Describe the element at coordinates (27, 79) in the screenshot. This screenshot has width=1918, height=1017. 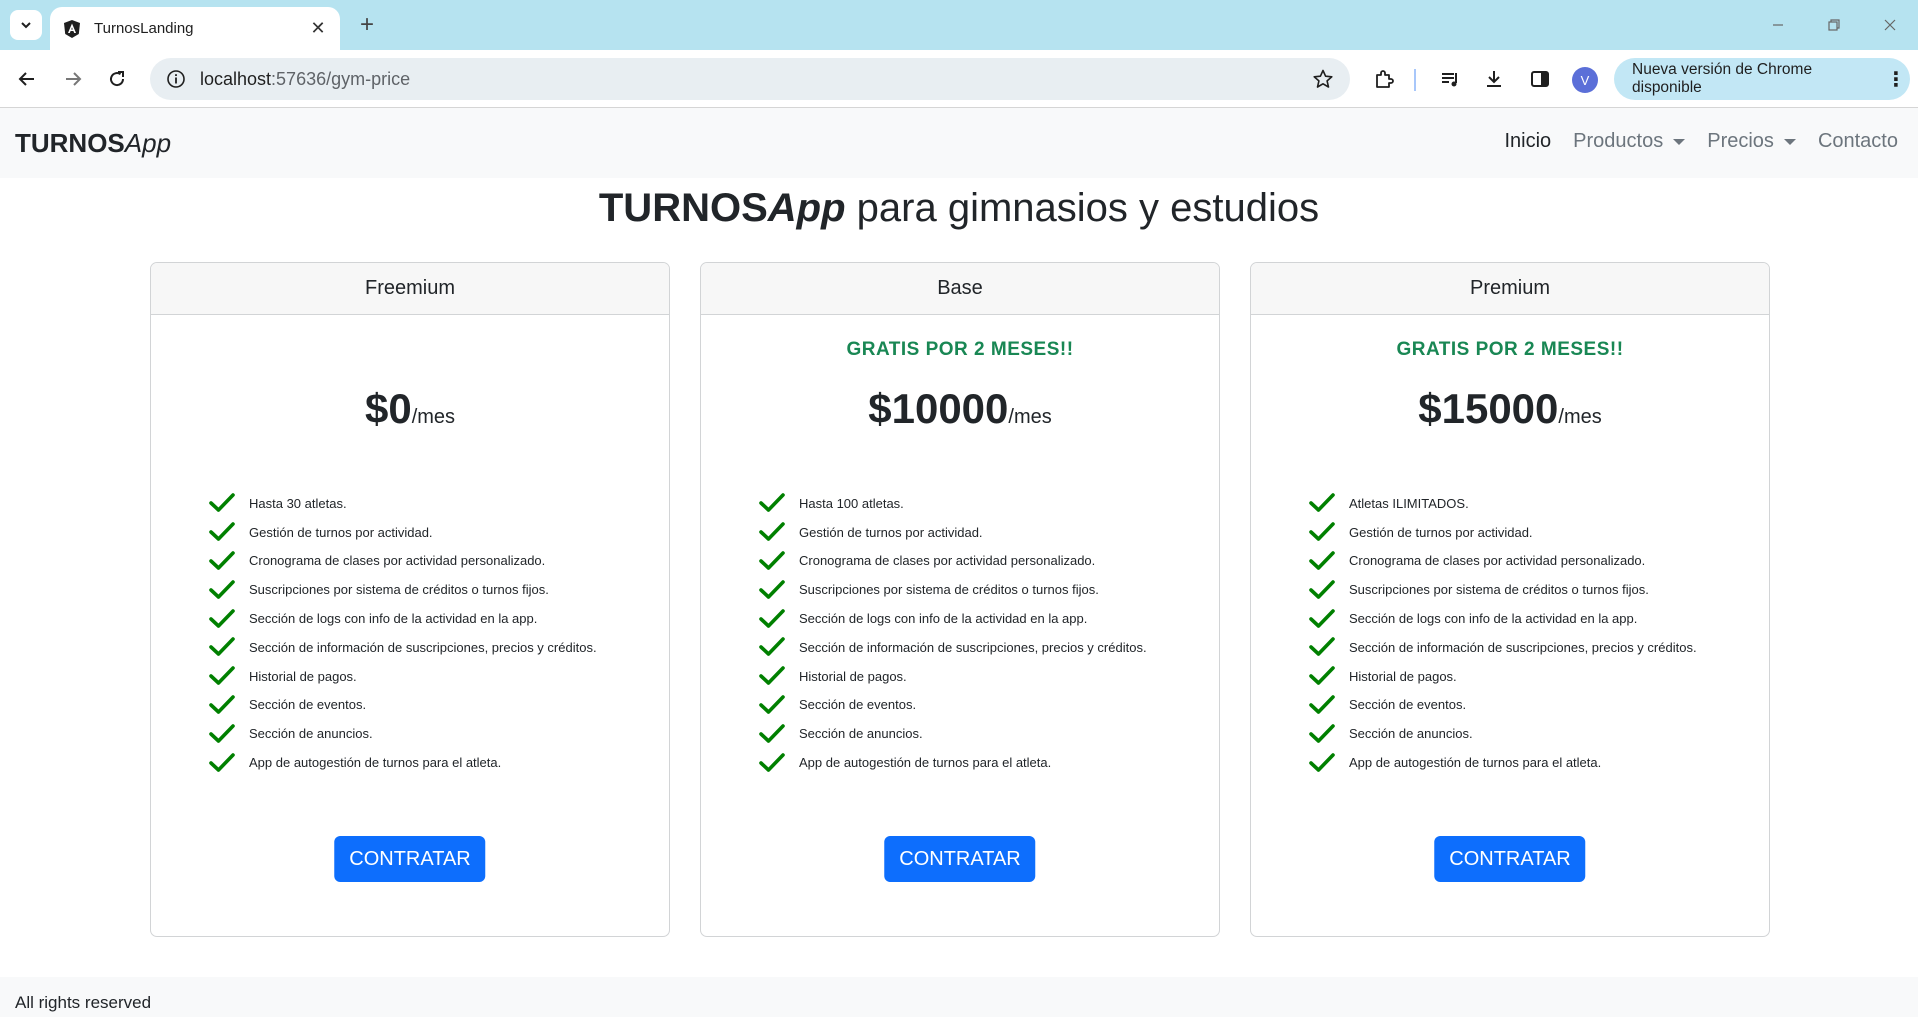
I see `back-icon` at that location.